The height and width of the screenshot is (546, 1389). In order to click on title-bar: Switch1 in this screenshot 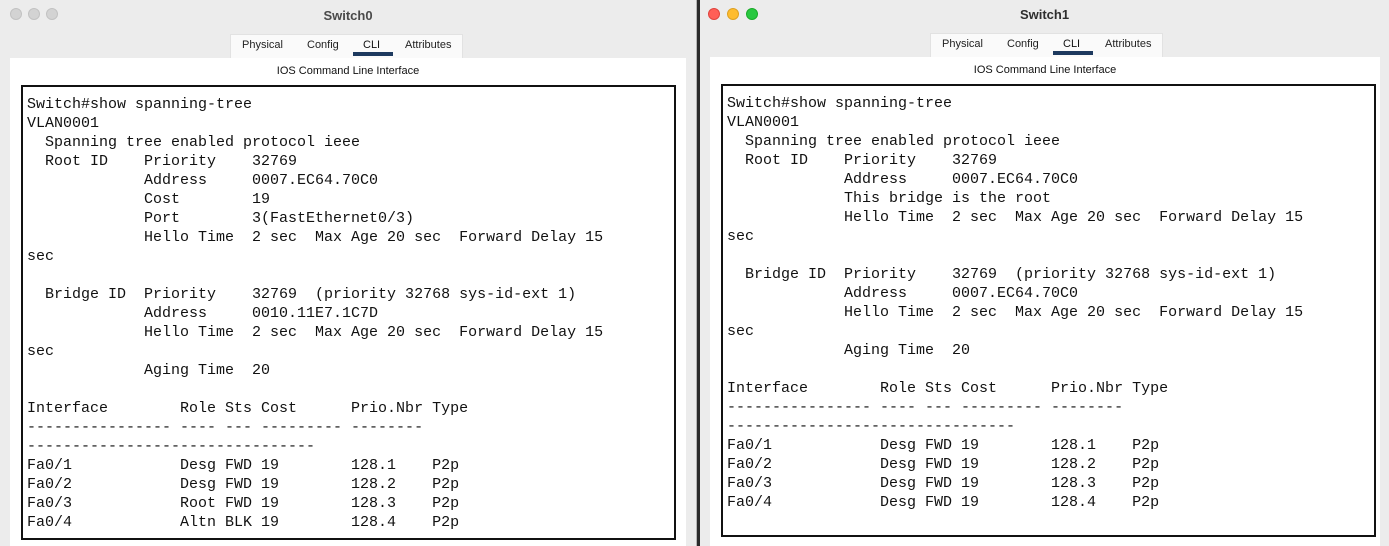, I will do `click(1044, 15)`.